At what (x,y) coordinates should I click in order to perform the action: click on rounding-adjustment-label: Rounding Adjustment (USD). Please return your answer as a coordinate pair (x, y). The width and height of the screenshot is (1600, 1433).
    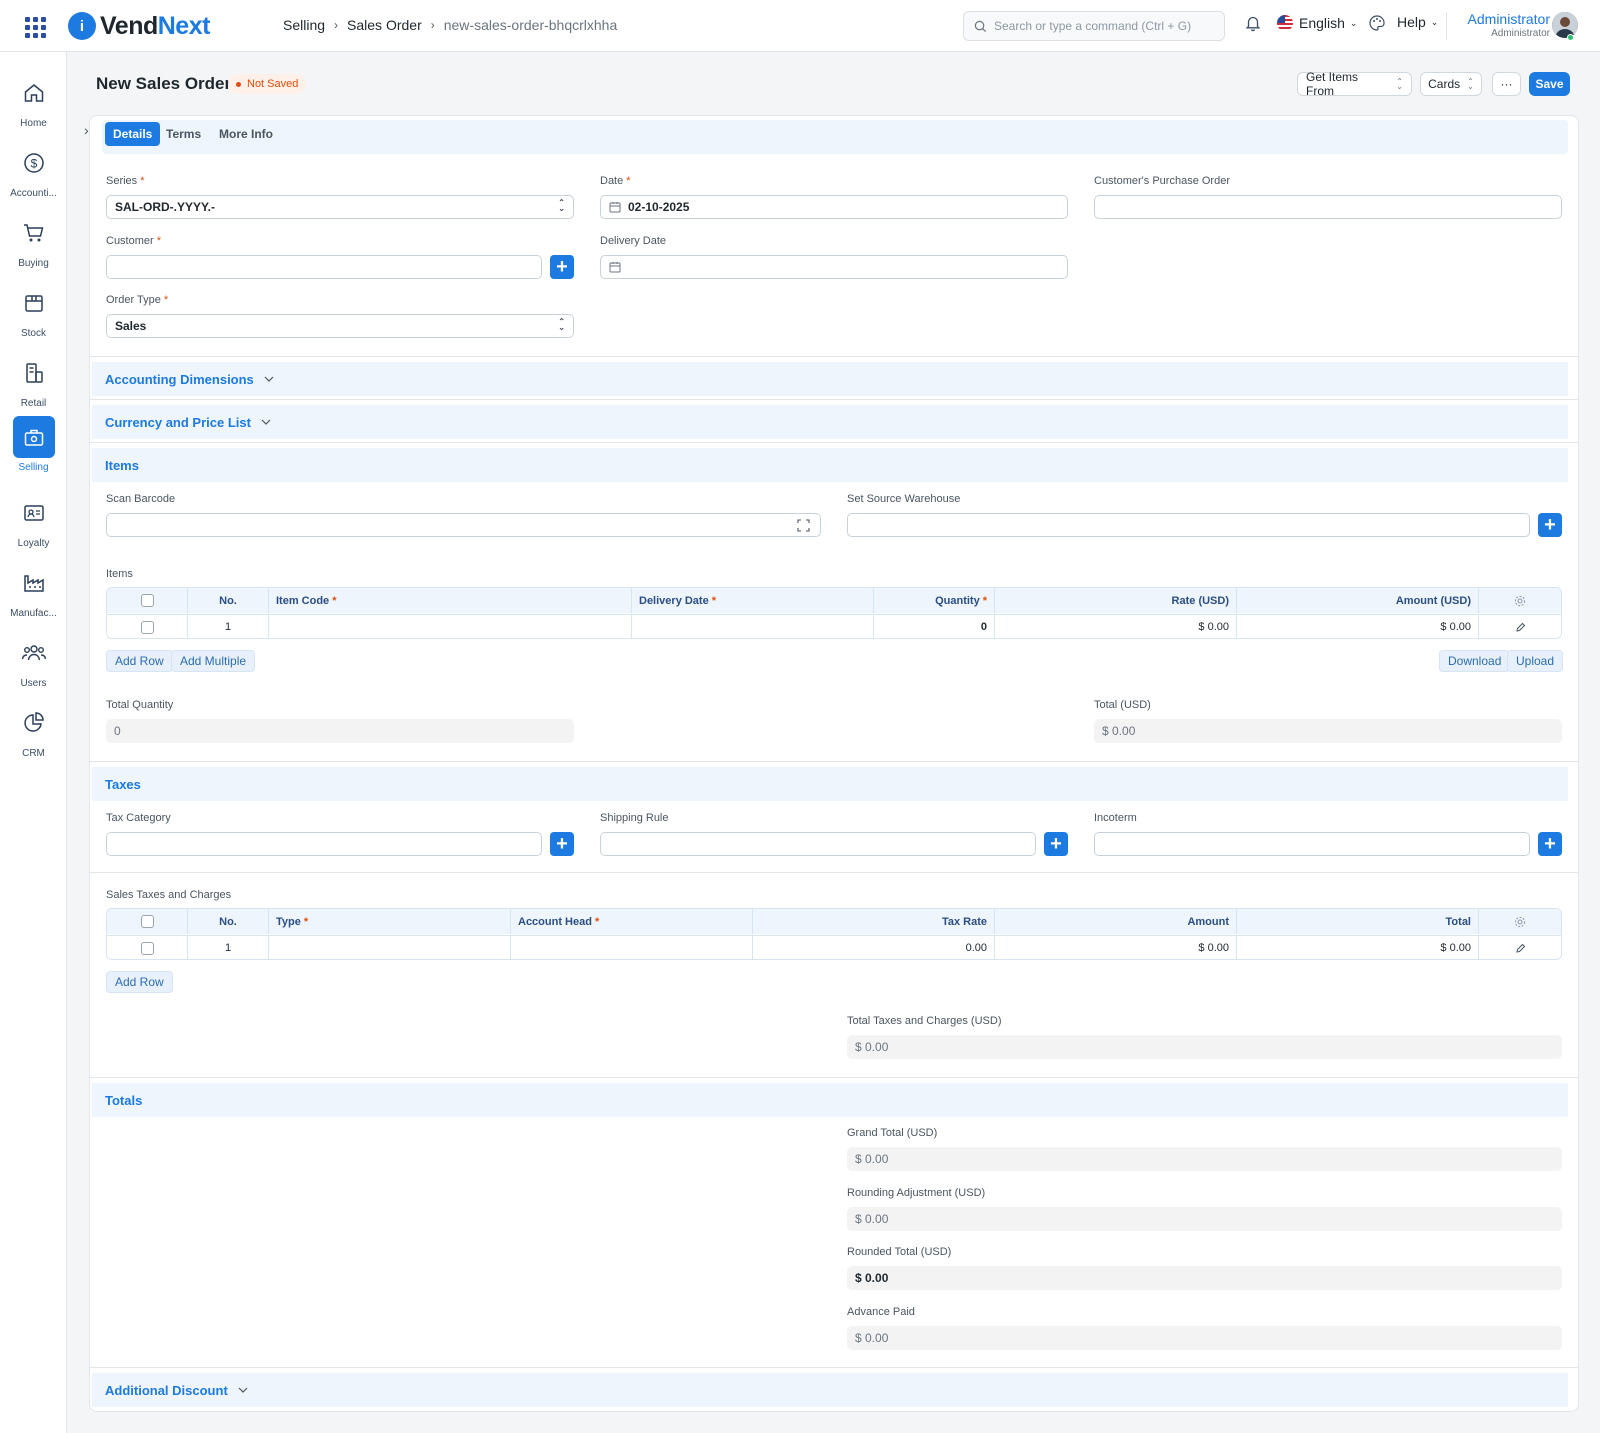
    Looking at the image, I should click on (916, 1193).